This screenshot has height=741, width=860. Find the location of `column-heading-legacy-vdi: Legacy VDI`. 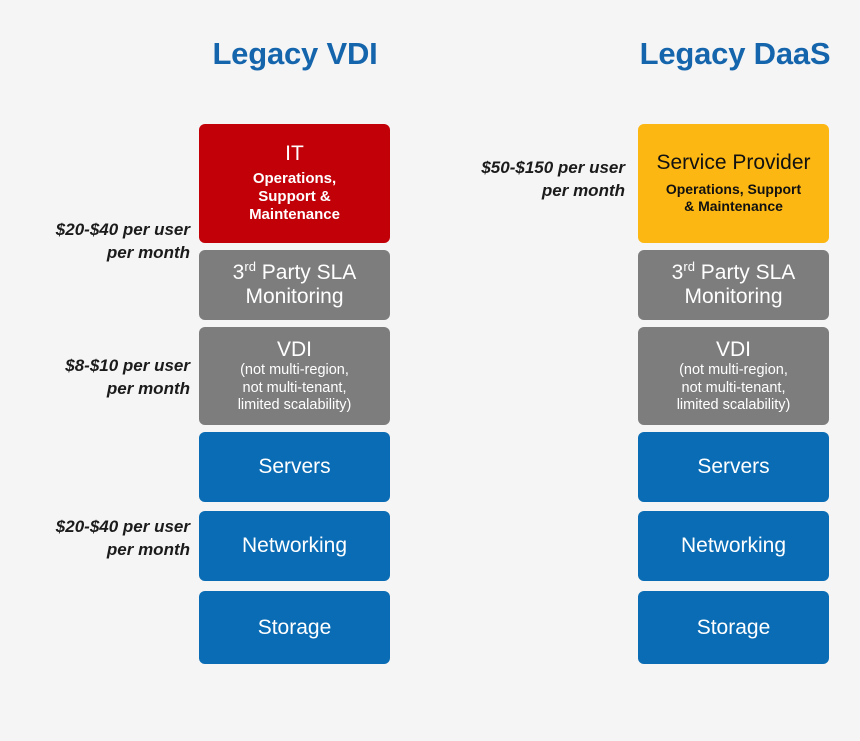

column-heading-legacy-vdi: Legacy VDI is located at coordinates (295, 53).